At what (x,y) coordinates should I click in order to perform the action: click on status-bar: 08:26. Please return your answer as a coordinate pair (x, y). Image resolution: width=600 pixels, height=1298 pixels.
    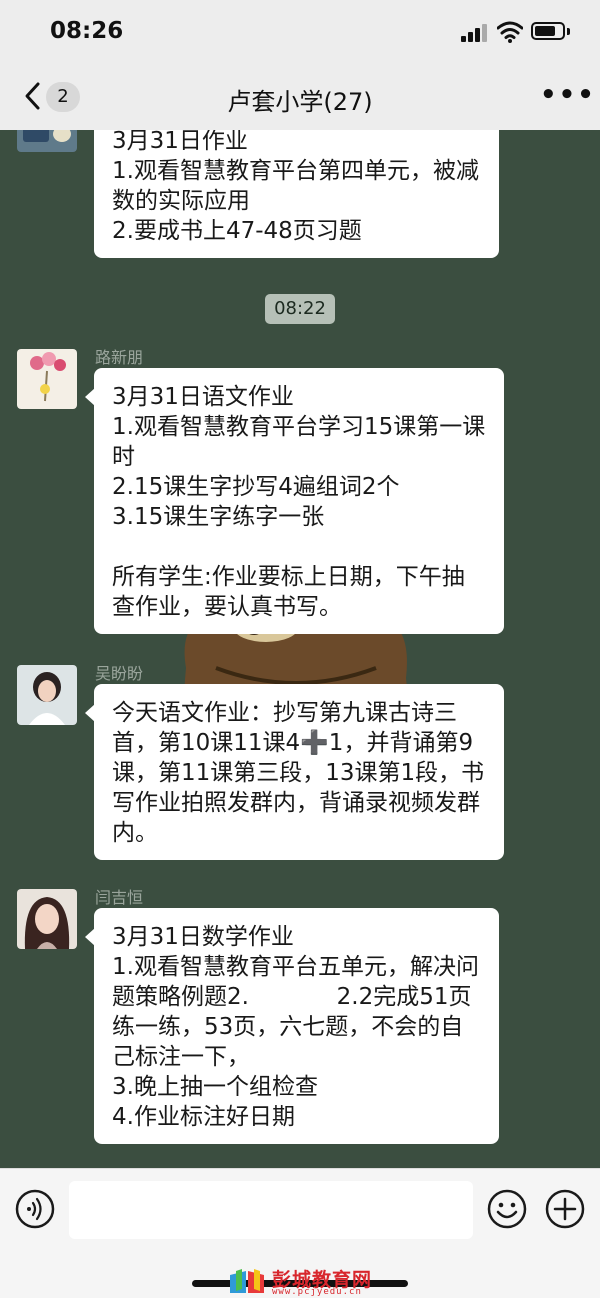
    Looking at the image, I should click on (300, 31).